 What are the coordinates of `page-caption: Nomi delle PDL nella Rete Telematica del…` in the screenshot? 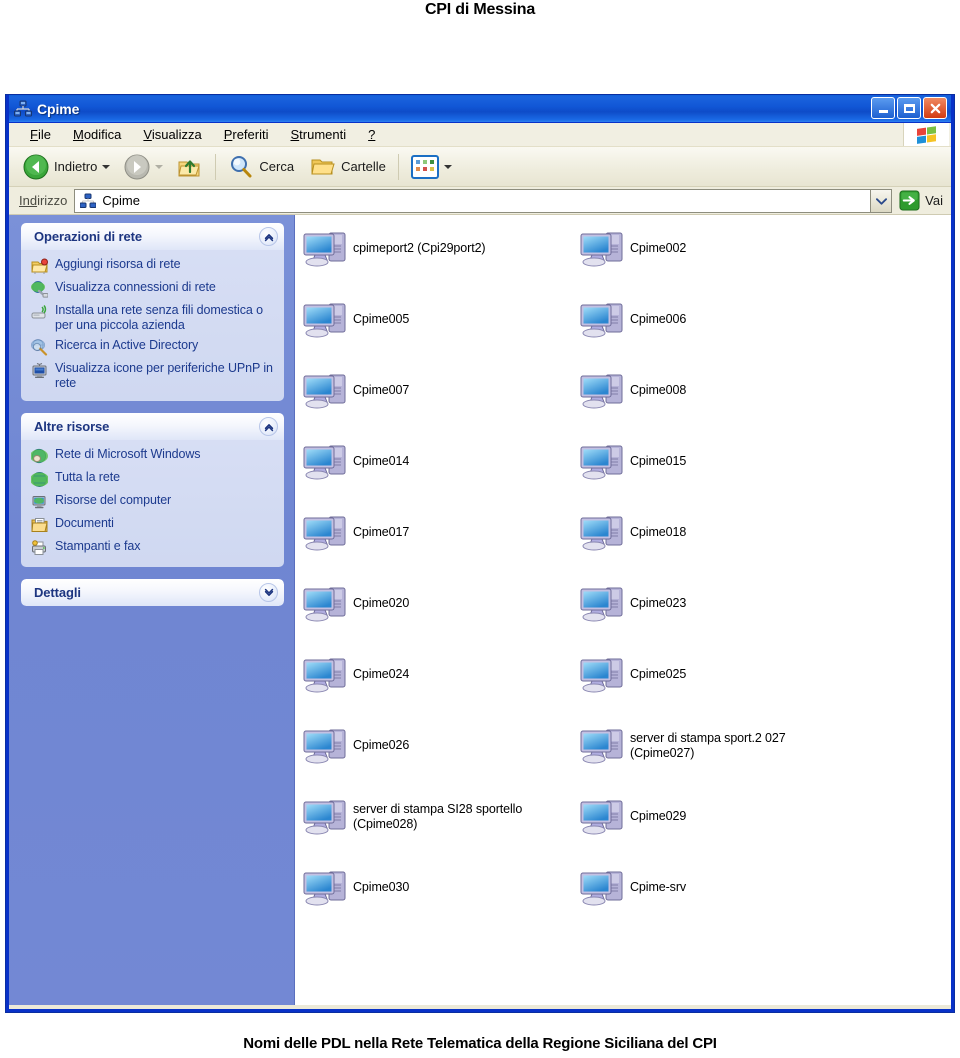 It's located at (480, 1043).